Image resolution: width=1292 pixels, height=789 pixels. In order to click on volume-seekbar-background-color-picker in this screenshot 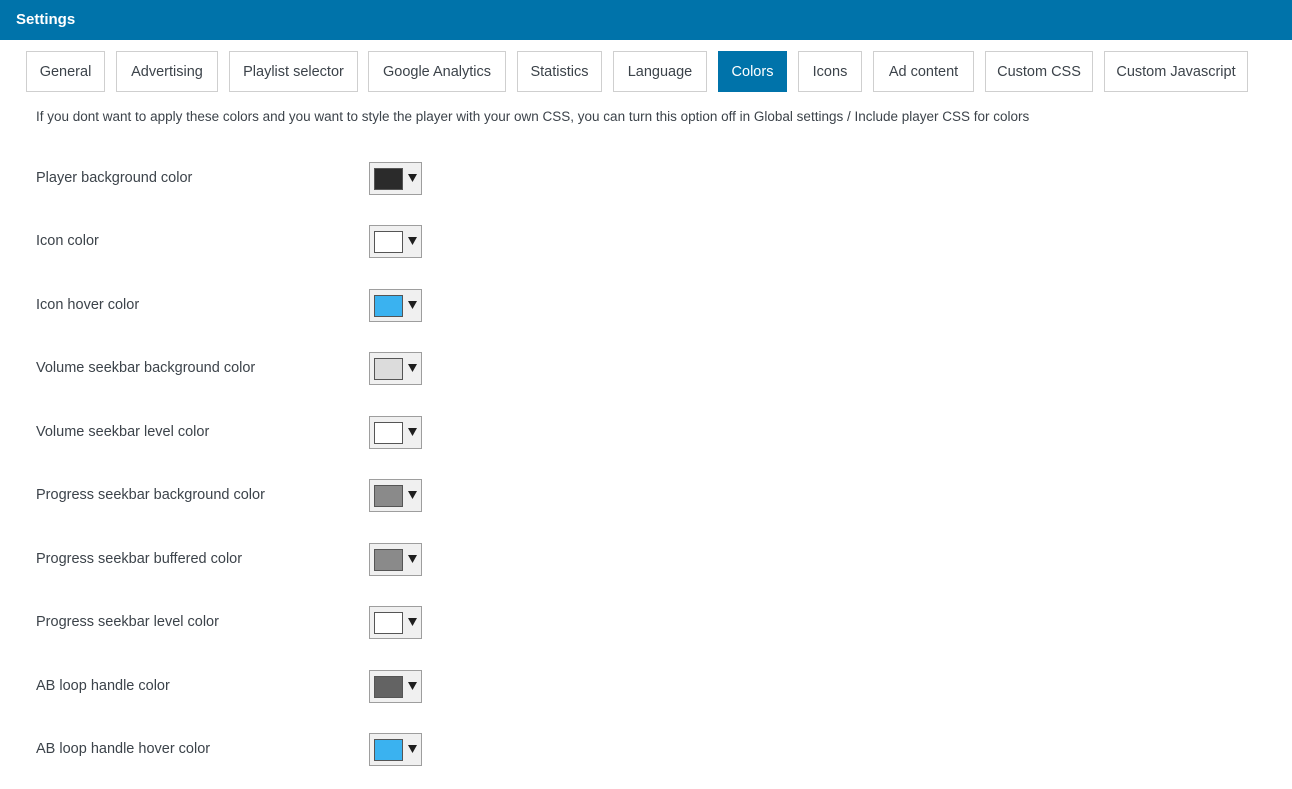, I will do `click(395, 368)`.